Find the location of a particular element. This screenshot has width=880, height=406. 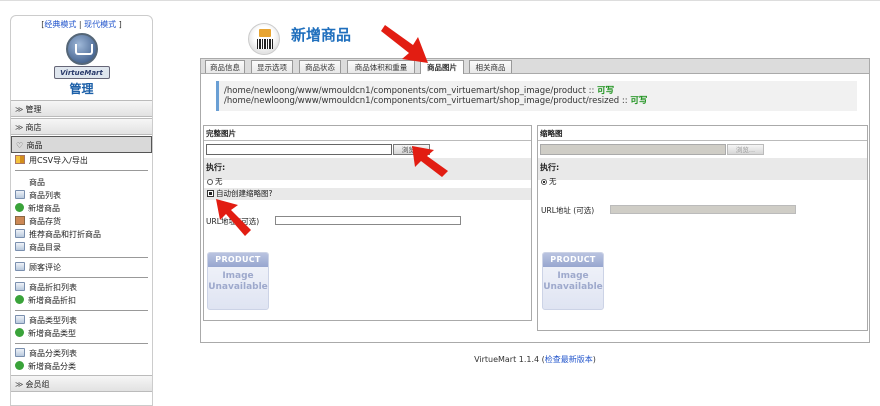

tab-related-products: 相关商品 is located at coordinates (490, 66).